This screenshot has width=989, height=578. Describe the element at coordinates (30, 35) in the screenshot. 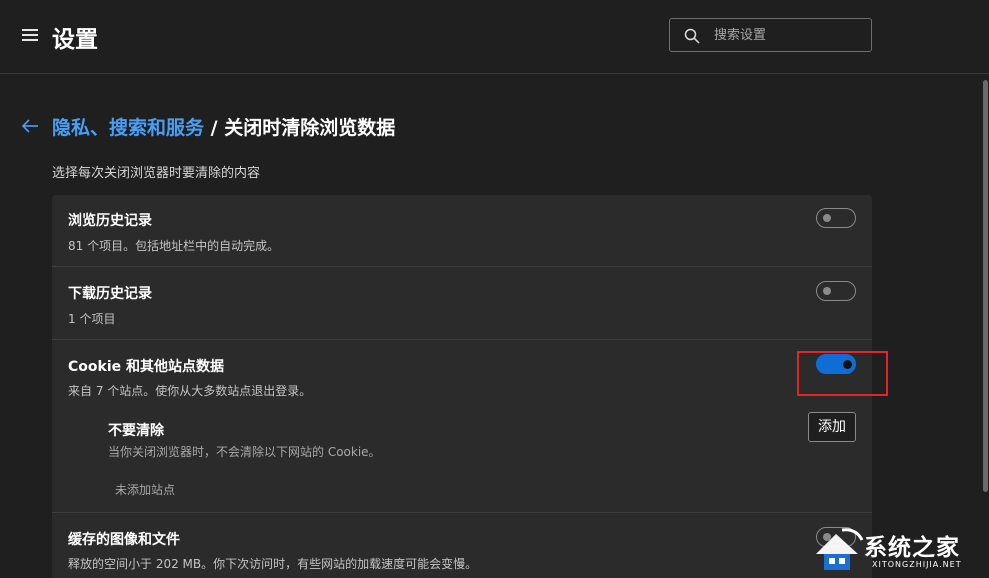

I see `menu-icon` at that location.